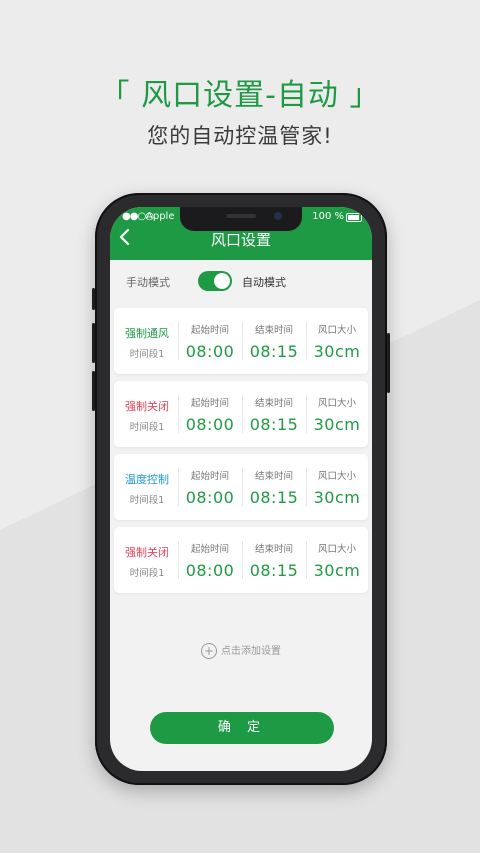 Image resolution: width=480 pixels, height=853 pixels. I want to click on card-mode: 强制通风, so click(147, 333).